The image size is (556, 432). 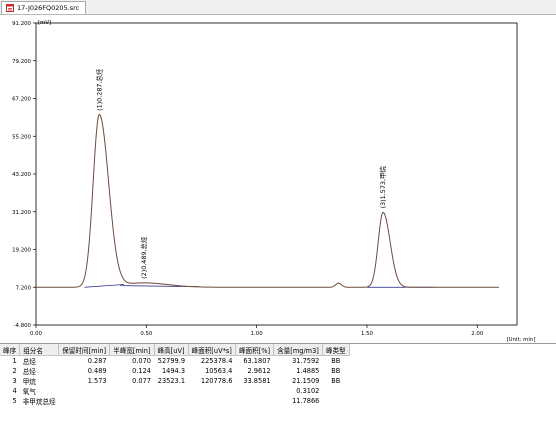 What do you see at coordinates (36, 334) in the screenshot?
I see `x-tick-label: 0.00` at bounding box center [36, 334].